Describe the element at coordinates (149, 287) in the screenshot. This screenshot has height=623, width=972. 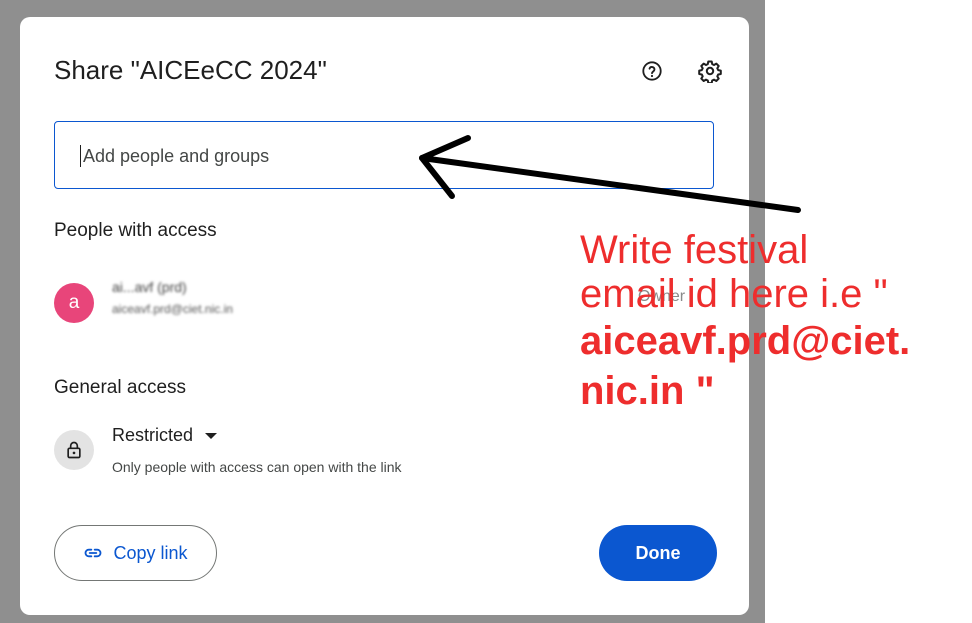
I see `person-name: ai...avf (prd)` at that location.